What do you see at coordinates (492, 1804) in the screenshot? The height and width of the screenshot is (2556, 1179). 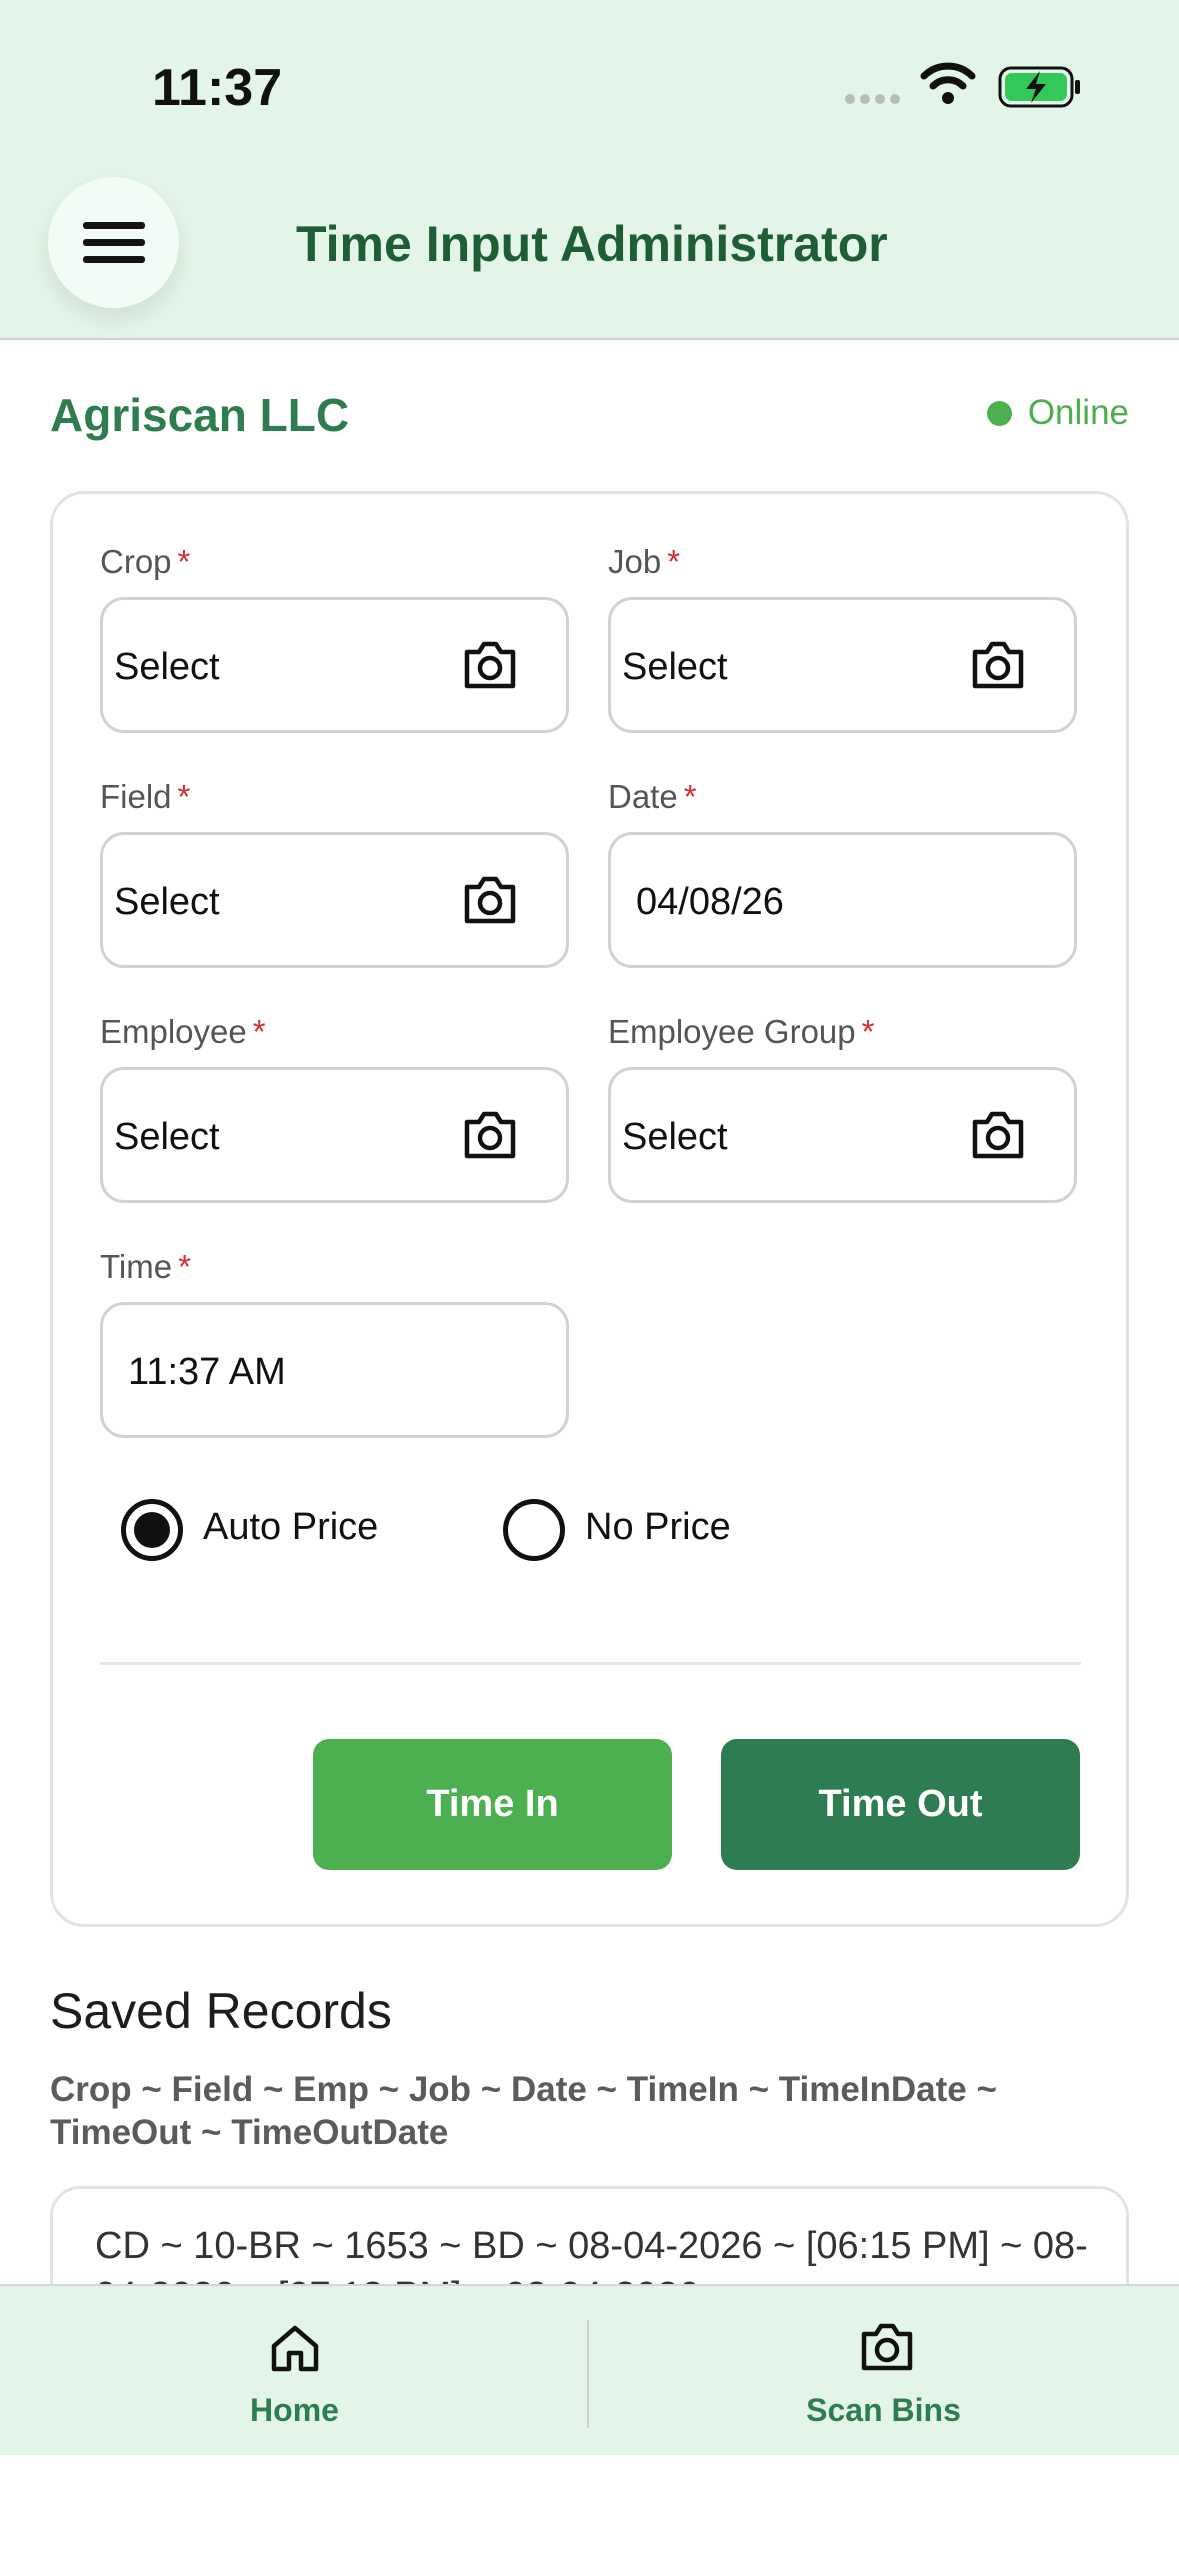 I see `time-in-button: Time In` at bounding box center [492, 1804].